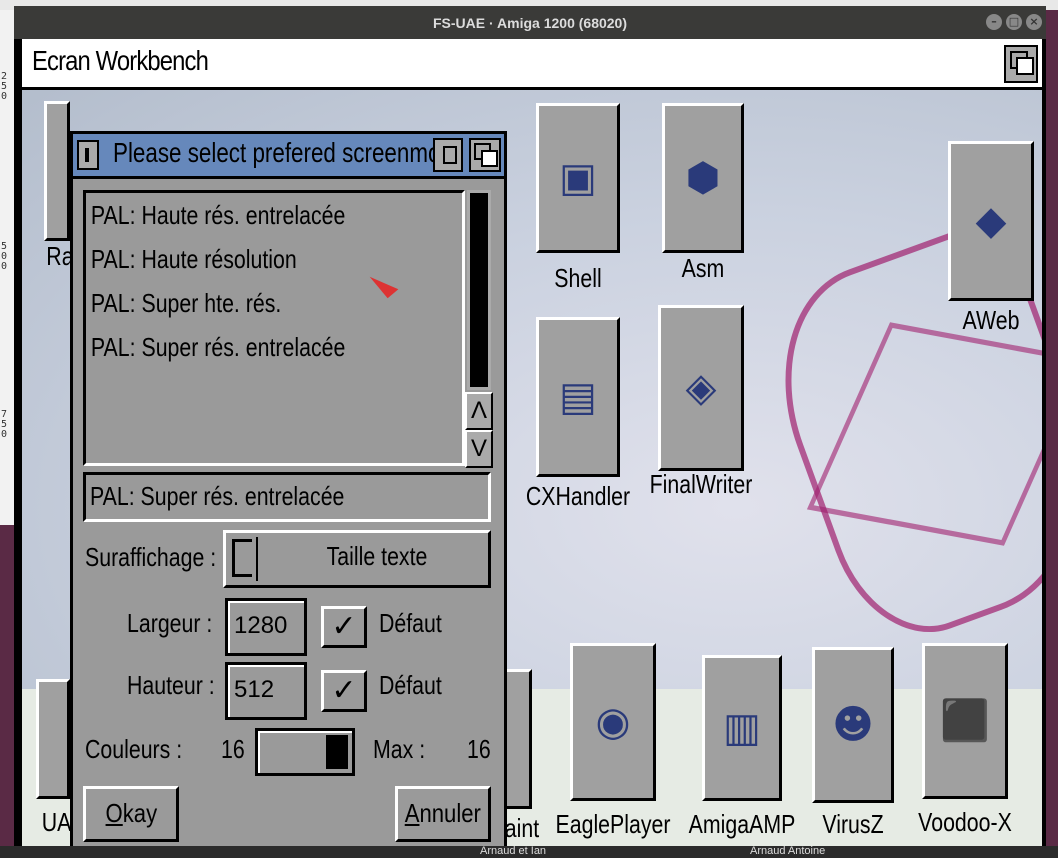  Describe the element at coordinates (377, 556) in the screenshot. I see `overscan-value: Taille texte` at that location.